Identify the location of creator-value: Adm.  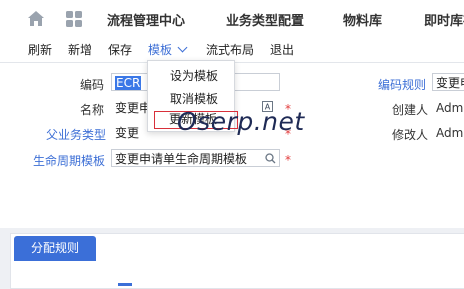
(450, 108).